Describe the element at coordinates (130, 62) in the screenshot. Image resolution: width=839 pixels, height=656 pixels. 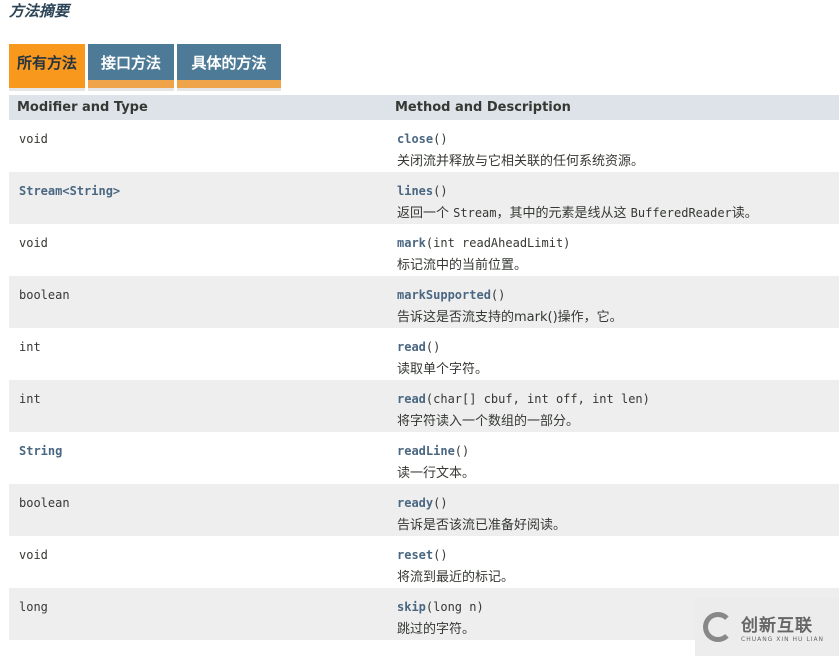
I see `tab-label: 接口方法` at that location.